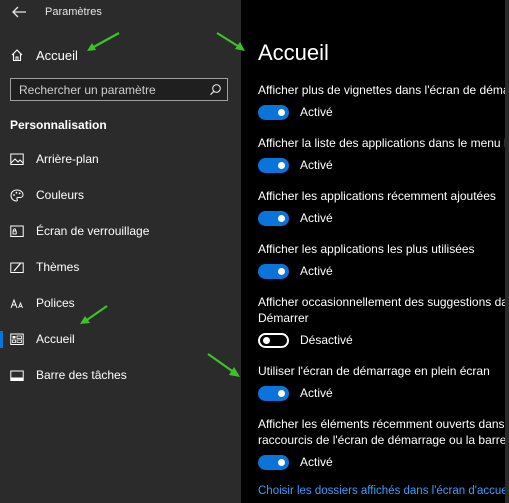 The image size is (509, 503). What do you see at coordinates (215, 89) in the screenshot?
I see `search-icon` at bounding box center [215, 89].